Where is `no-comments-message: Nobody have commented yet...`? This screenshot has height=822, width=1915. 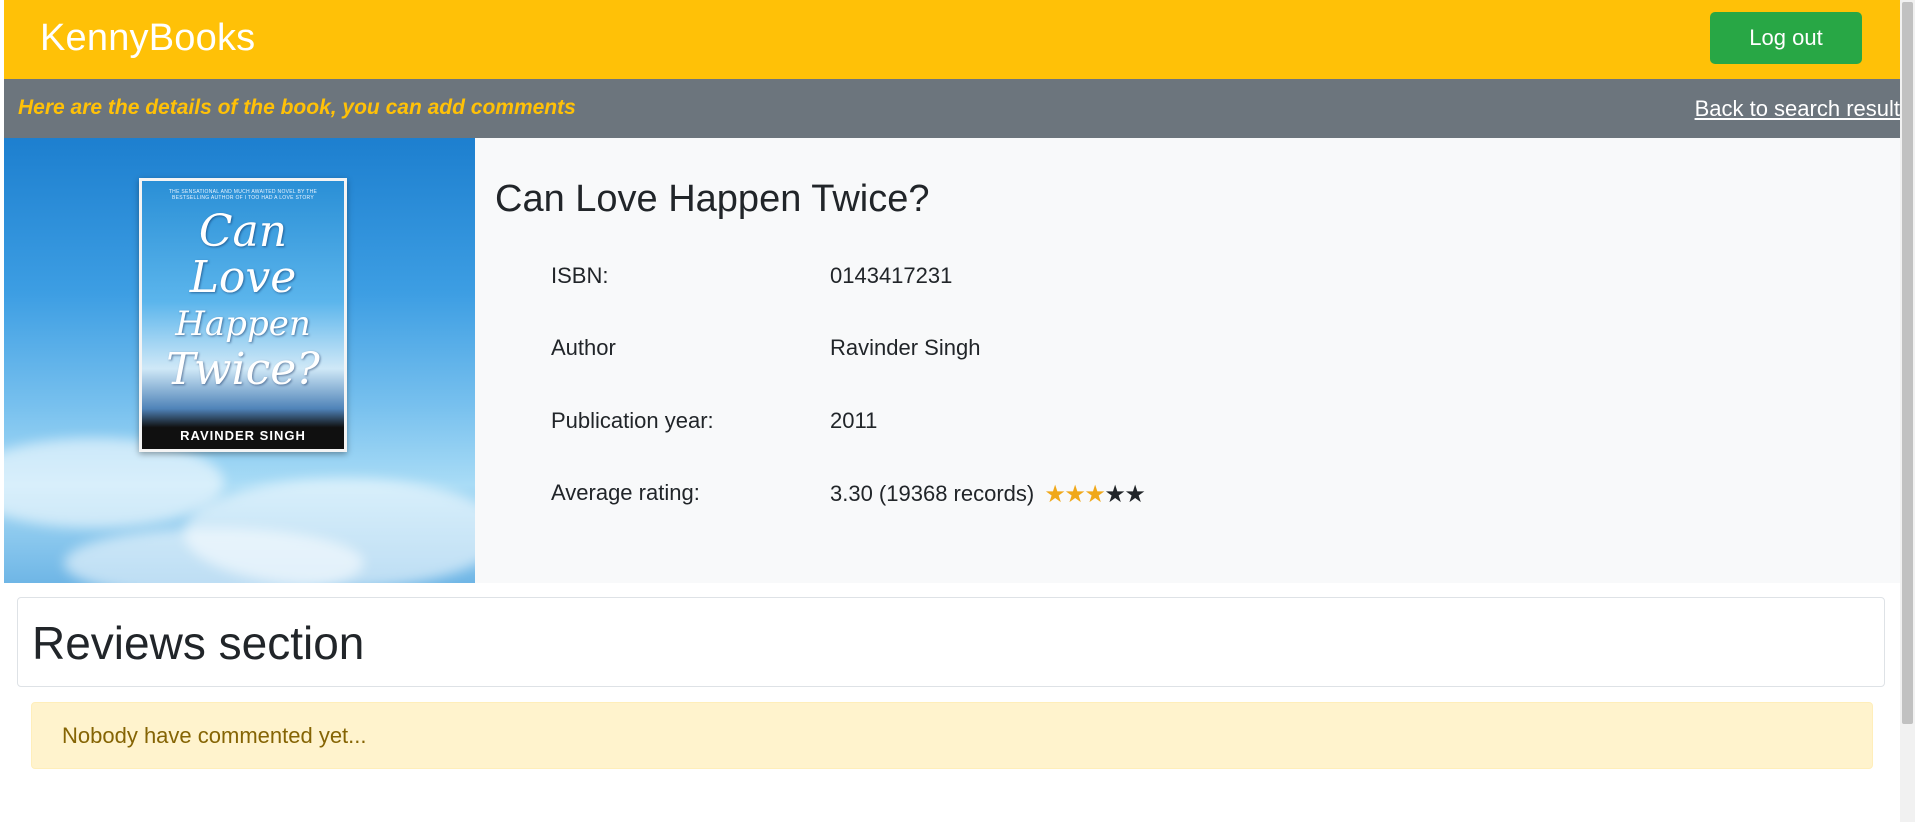 no-comments-message: Nobody have commented yet... is located at coordinates (214, 735).